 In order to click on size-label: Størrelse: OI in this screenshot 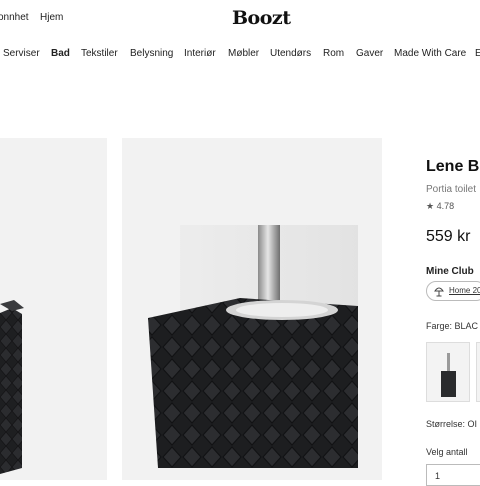, I will do `click(452, 424)`.